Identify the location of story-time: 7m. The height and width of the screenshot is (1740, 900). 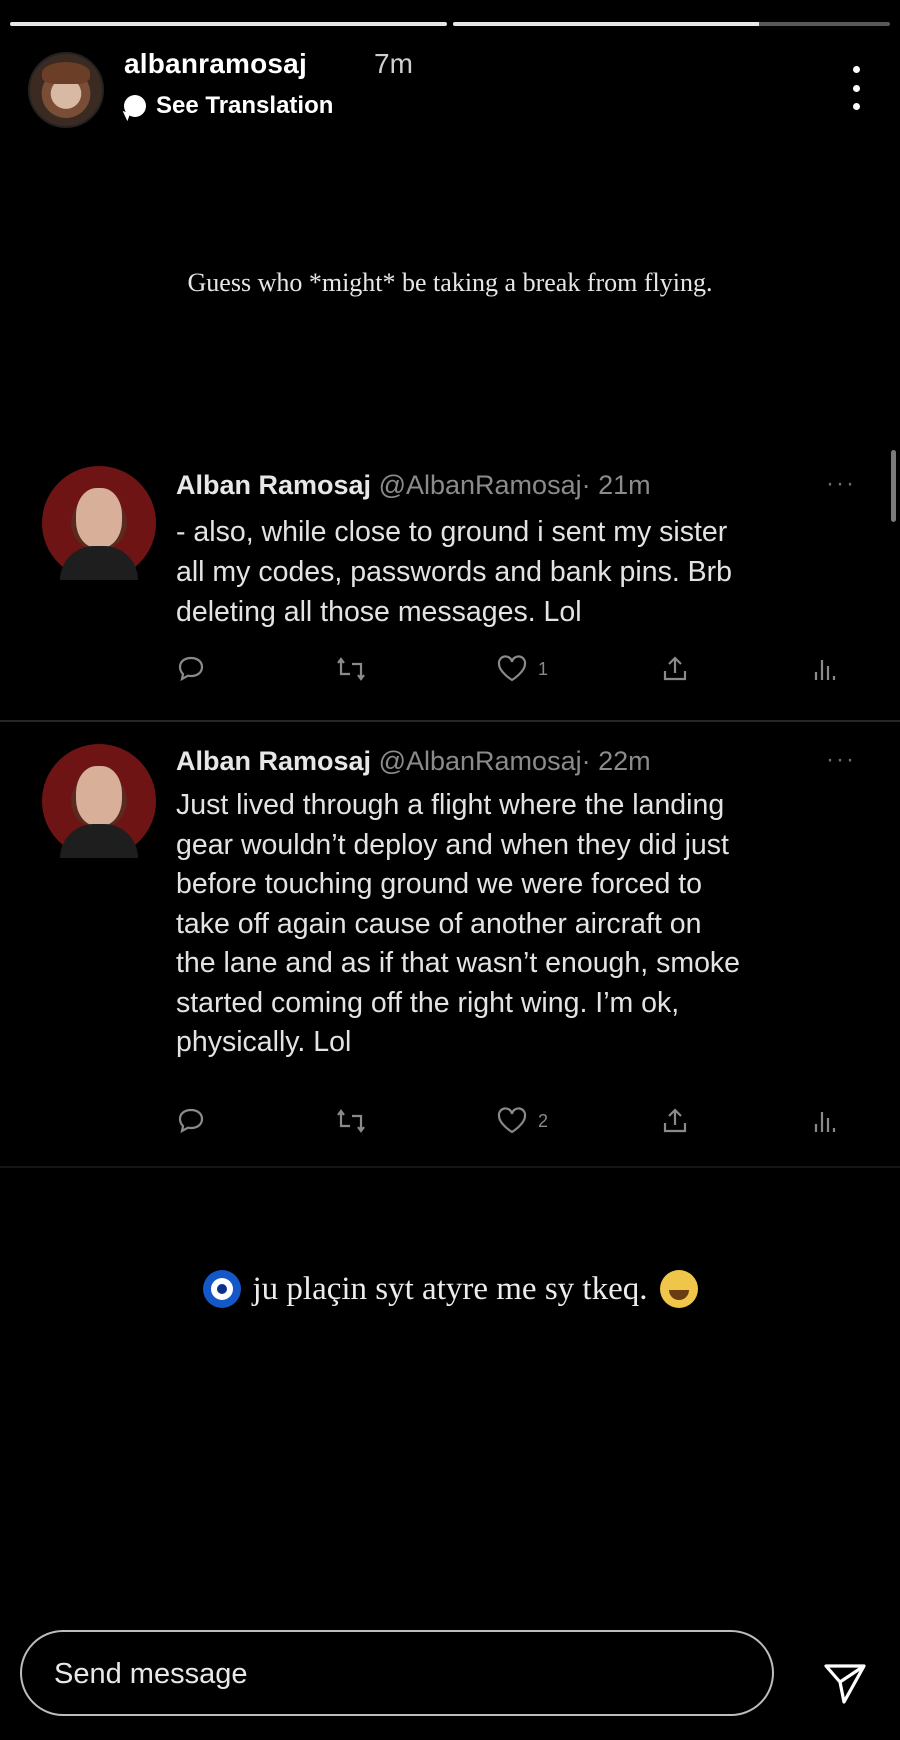
(393, 63).